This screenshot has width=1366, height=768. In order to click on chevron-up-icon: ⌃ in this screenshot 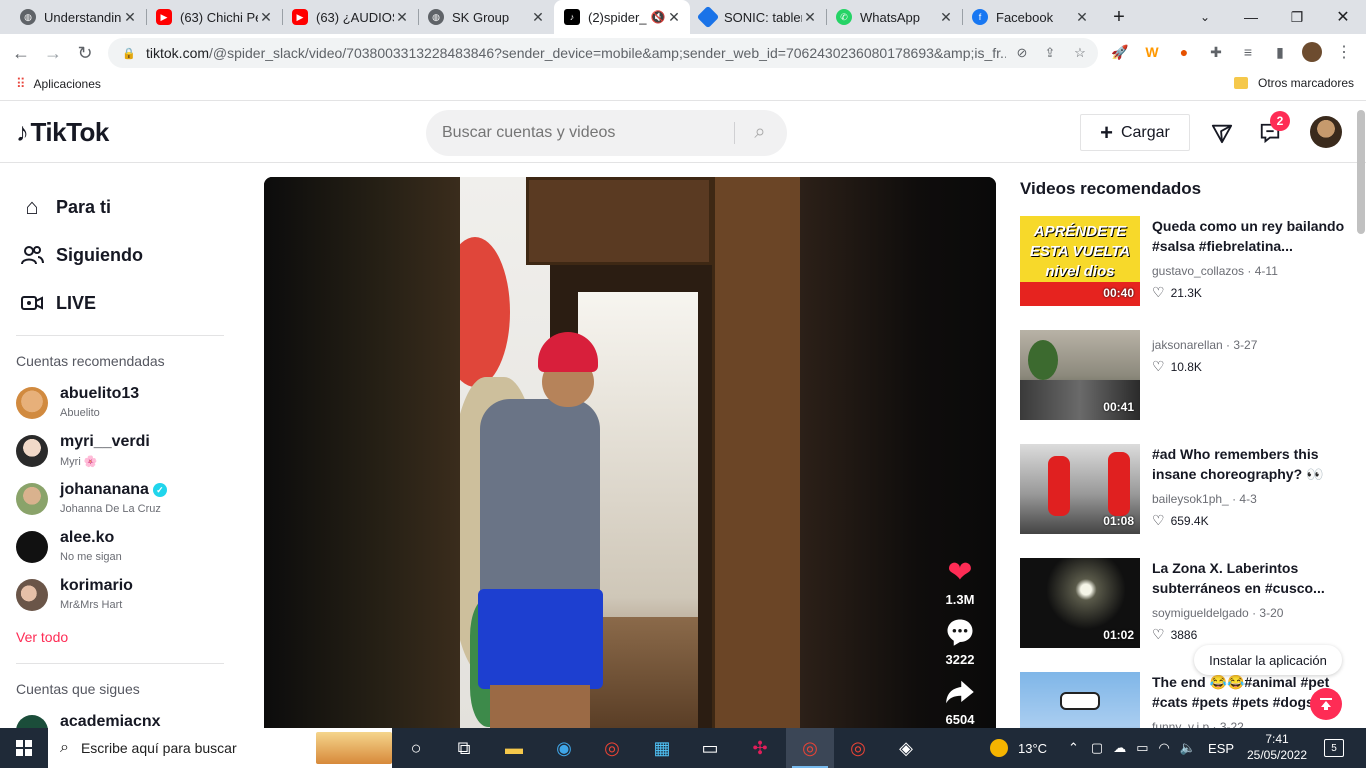, I will do `click(1073, 748)`.